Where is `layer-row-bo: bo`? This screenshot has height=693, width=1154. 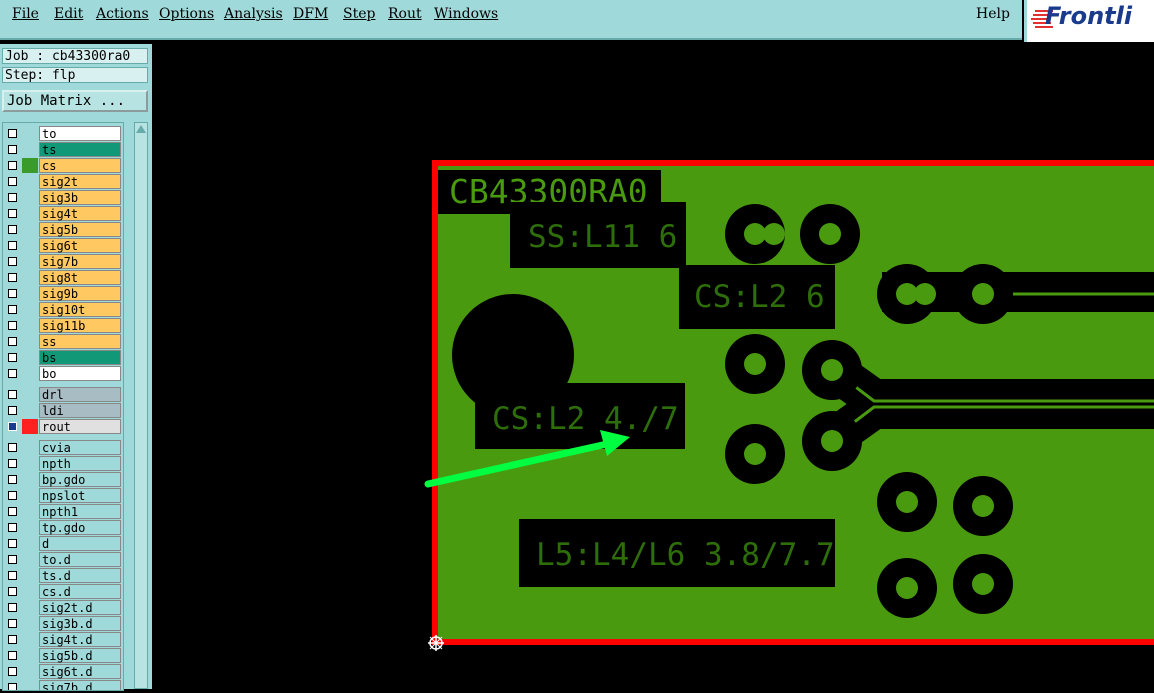
layer-row-bo: bo is located at coordinates (63, 374).